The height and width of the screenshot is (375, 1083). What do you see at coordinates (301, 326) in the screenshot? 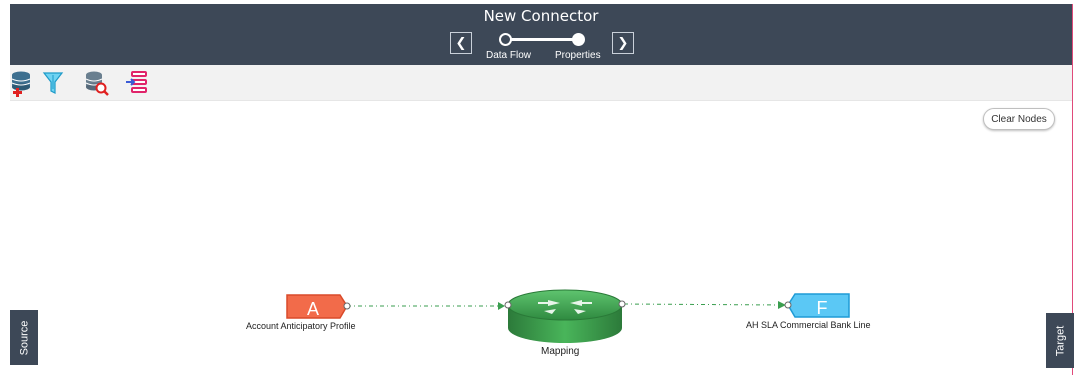
I see `source-node-label: Account Anticipatory Profile` at bounding box center [301, 326].